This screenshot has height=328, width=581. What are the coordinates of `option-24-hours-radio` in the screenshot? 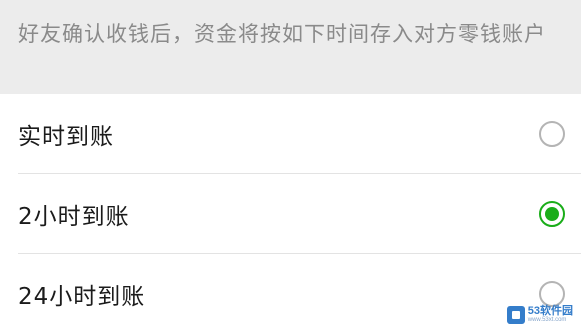 It's located at (552, 294).